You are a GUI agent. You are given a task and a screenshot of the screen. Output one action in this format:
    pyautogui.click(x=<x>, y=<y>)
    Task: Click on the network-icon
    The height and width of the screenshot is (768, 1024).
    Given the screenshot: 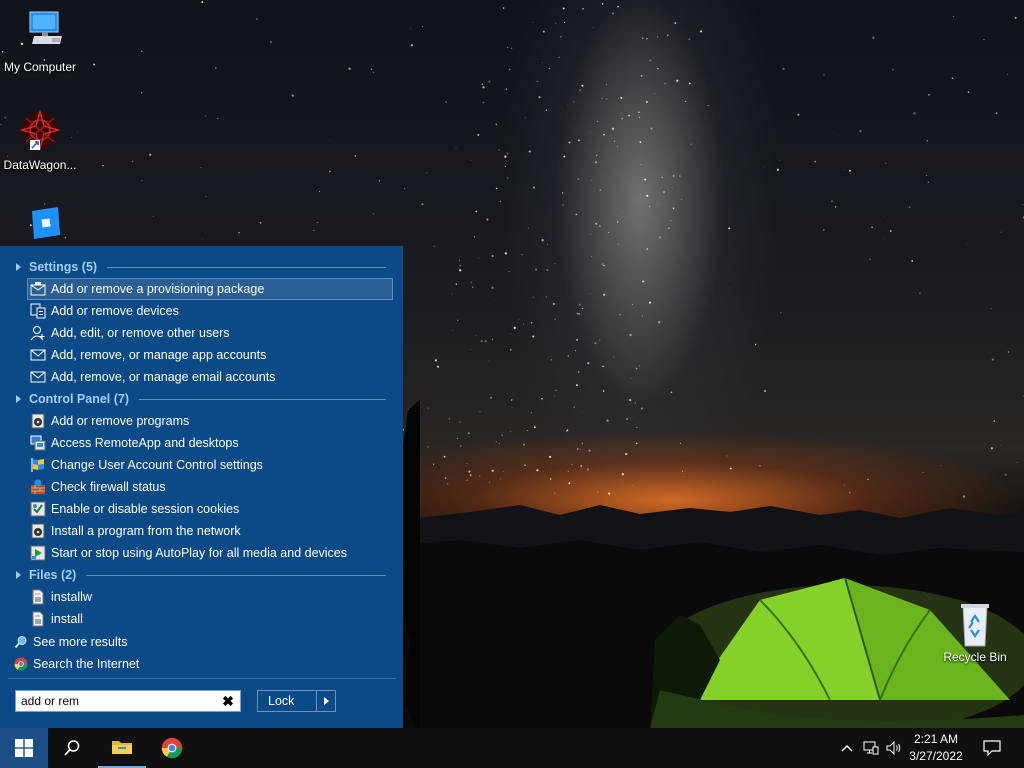 What is the action you would take?
    pyautogui.click(x=871, y=748)
    